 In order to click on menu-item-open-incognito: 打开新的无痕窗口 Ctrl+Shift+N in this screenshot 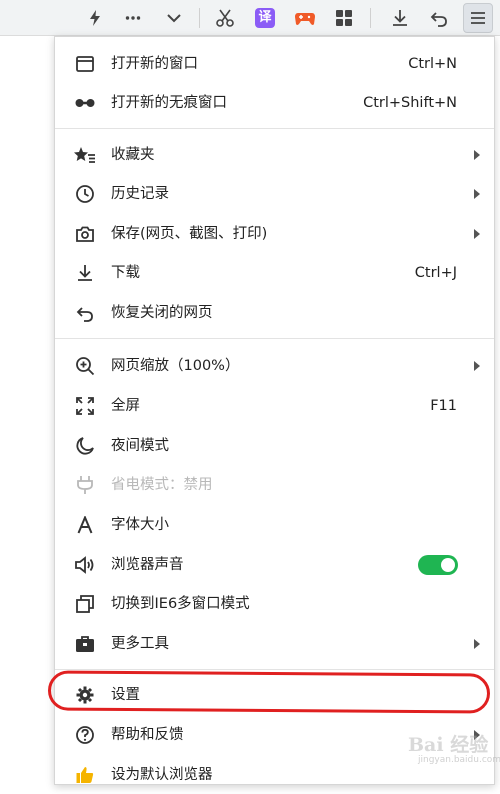, I will do `click(274, 103)`.